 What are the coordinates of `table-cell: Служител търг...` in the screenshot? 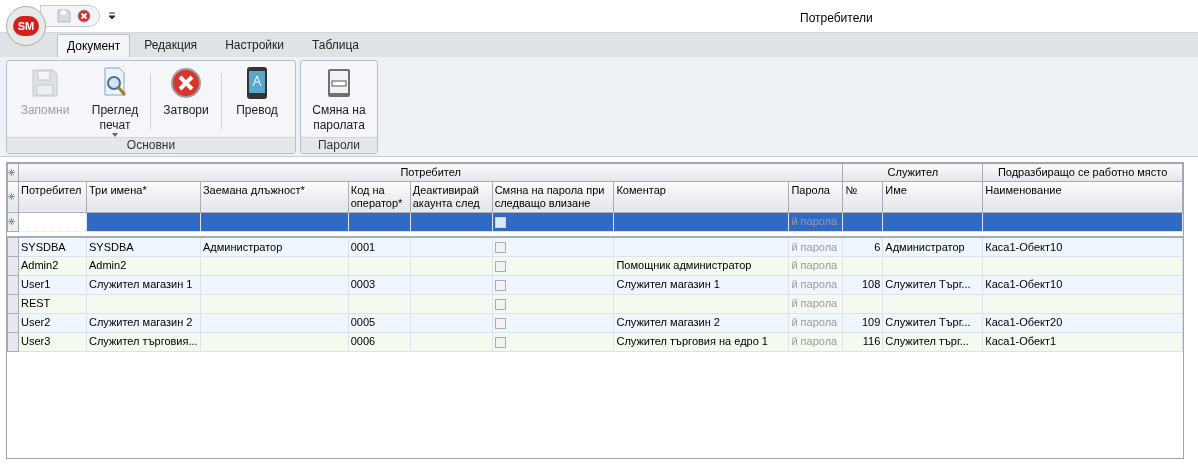 It's located at (927, 341).